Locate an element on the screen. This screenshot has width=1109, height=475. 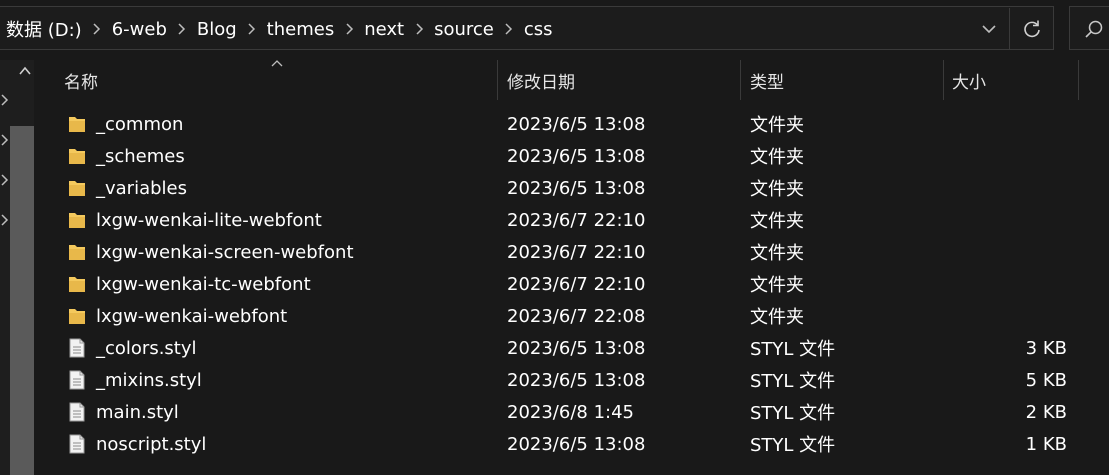
breadcrumb-item: themes is located at coordinates (301, 29).